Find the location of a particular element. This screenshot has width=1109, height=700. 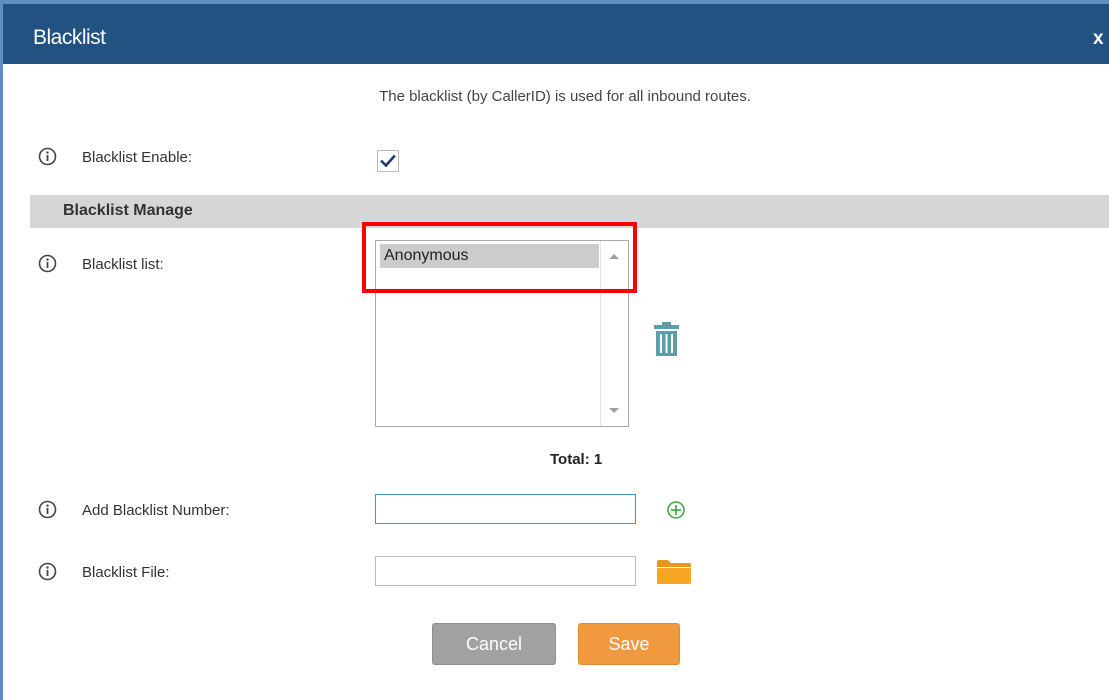

highlight-box is located at coordinates (499, 257).